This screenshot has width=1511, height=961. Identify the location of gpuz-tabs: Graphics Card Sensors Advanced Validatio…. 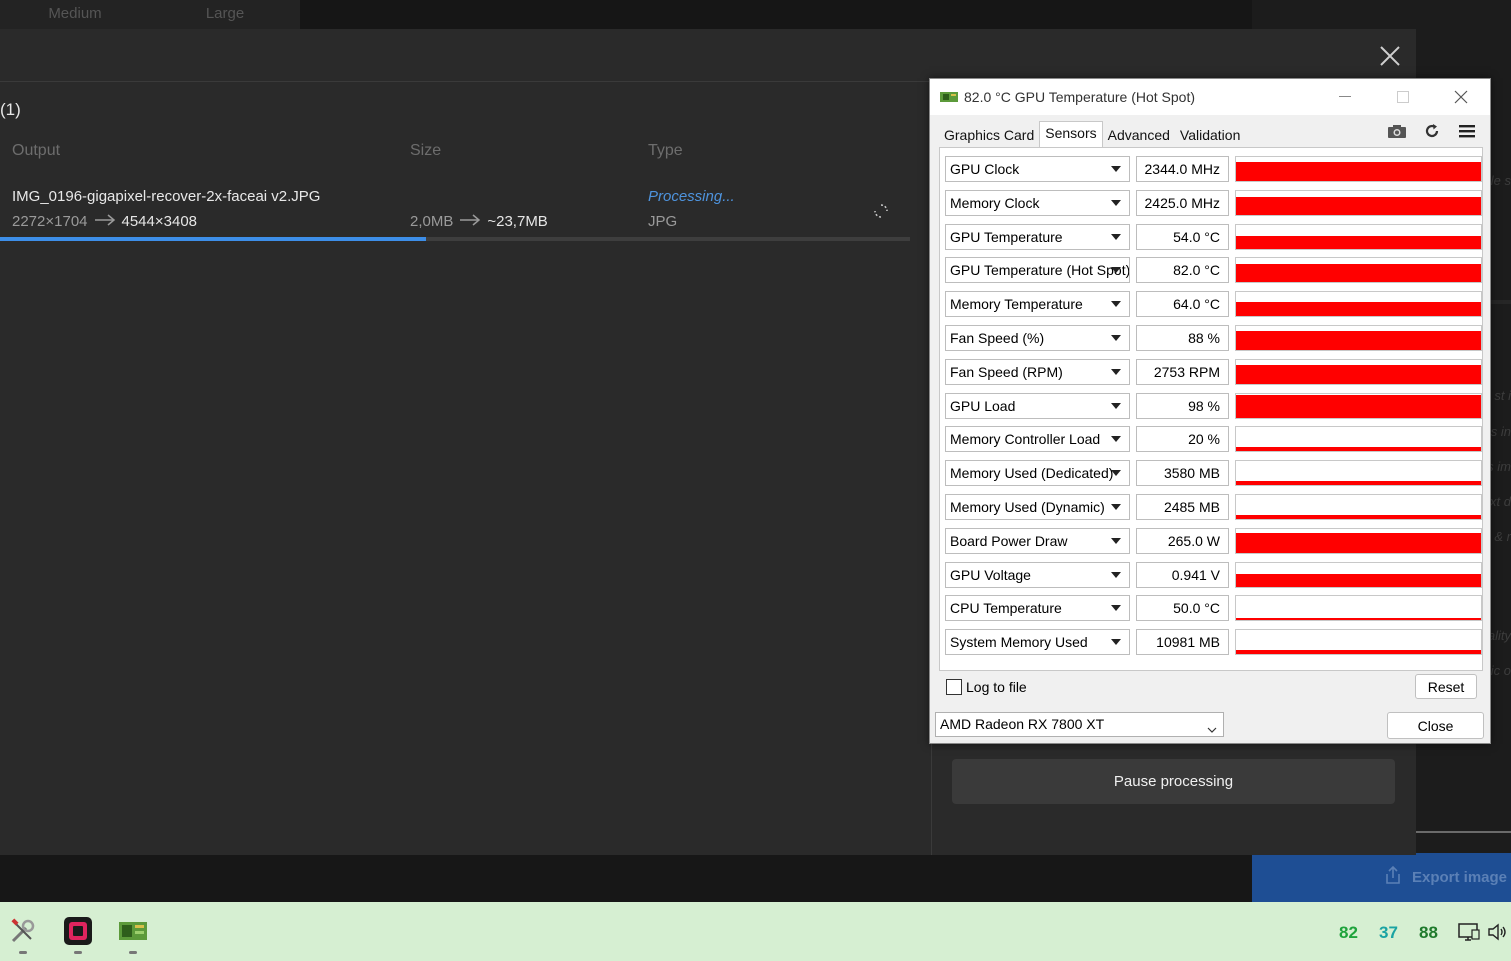
(1092, 134).